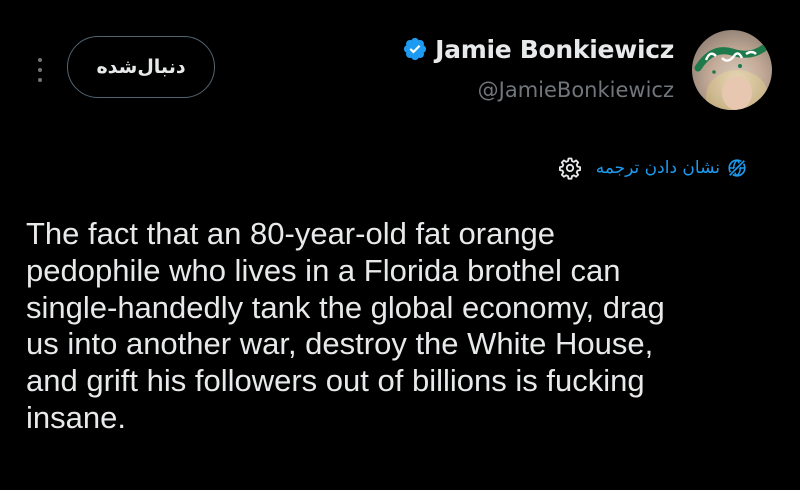  What do you see at coordinates (76, 417) in the screenshot?
I see `tweet-text-line: insane.` at bounding box center [76, 417].